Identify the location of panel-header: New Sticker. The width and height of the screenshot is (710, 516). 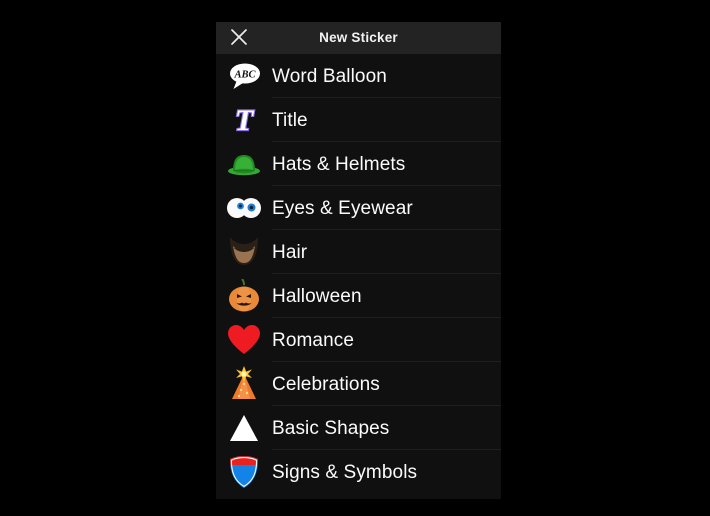
(358, 38).